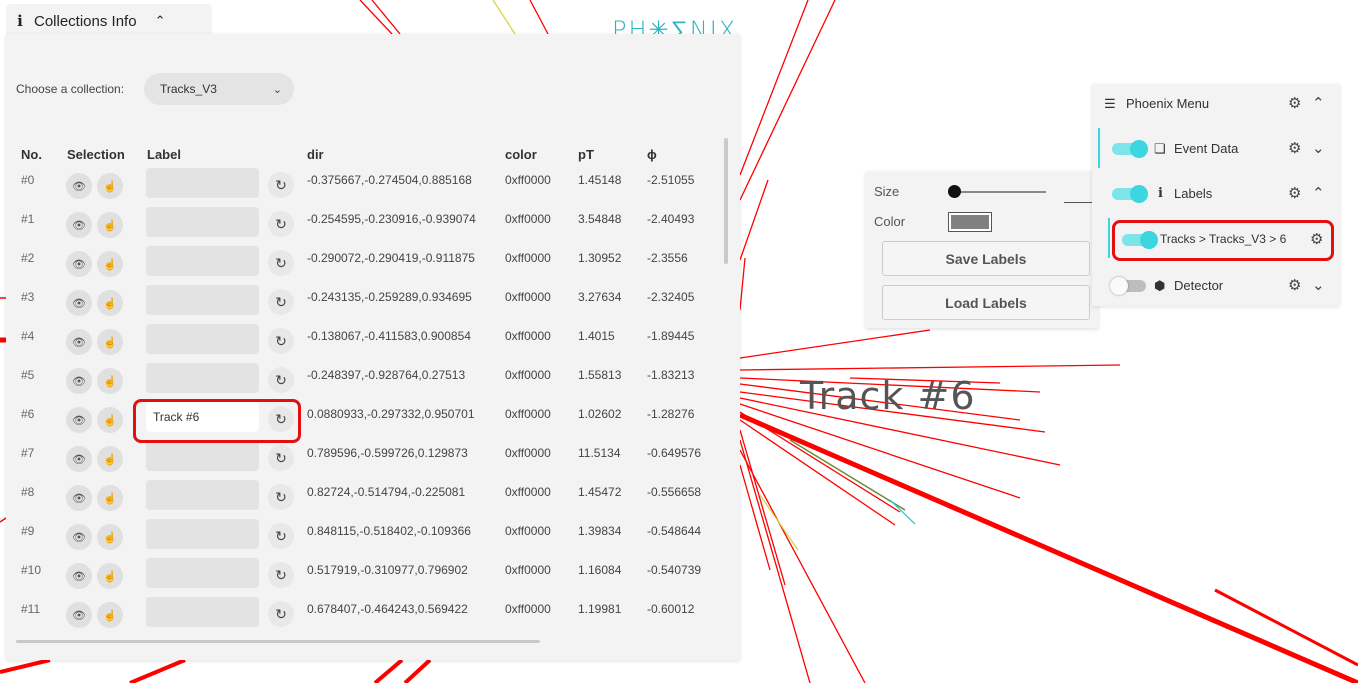 Image resolution: width=1358 pixels, height=683 pixels. What do you see at coordinates (600, 570) in the screenshot?
I see `pt-value: 1.16084` at bounding box center [600, 570].